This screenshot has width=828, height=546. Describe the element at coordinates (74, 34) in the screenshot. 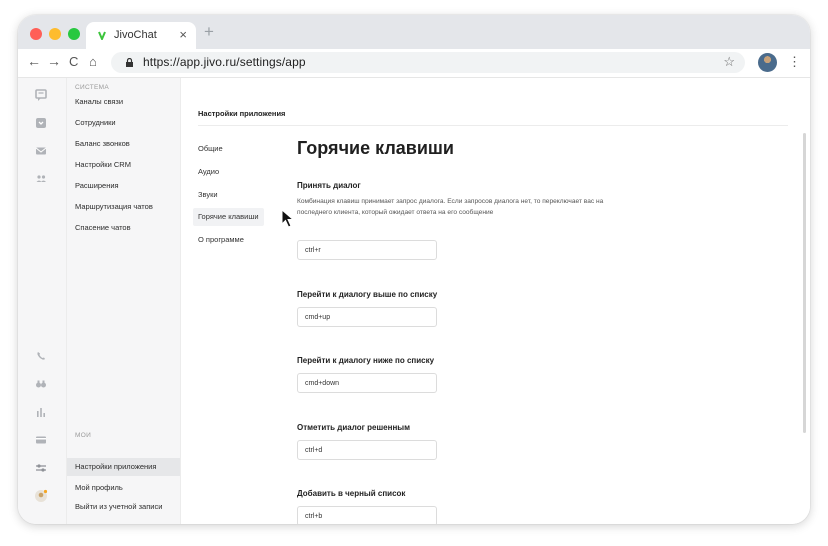

I see `maximize-window-button` at that location.